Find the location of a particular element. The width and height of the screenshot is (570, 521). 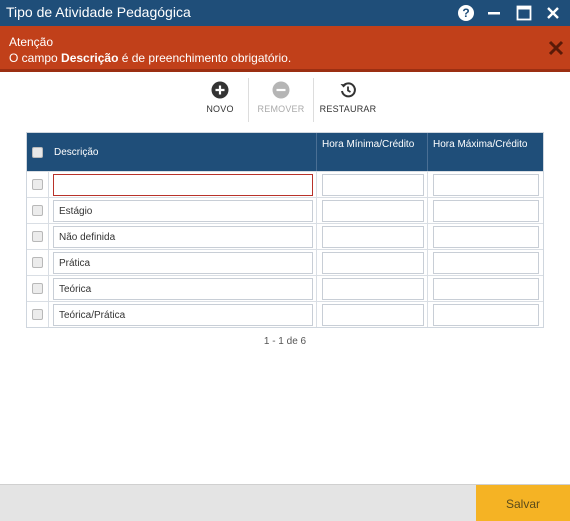

close-window-button is located at coordinates (553, 13).